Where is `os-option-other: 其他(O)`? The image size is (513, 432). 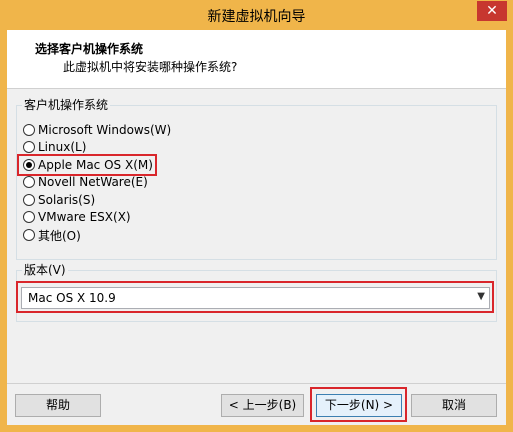
os-option-other: 其他(O) is located at coordinates (52, 235).